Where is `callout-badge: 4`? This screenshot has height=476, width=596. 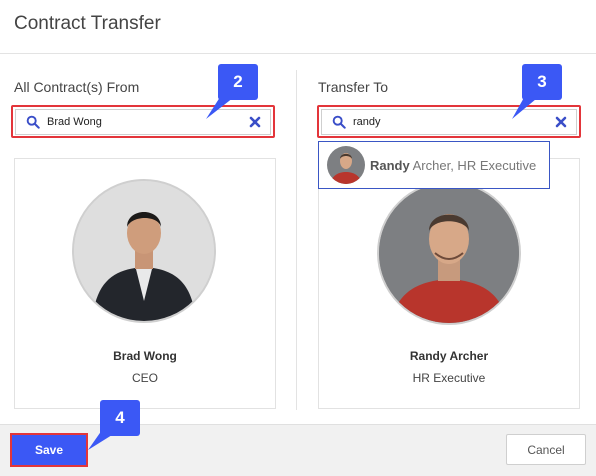 callout-badge: 4 is located at coordinates (120, 418).